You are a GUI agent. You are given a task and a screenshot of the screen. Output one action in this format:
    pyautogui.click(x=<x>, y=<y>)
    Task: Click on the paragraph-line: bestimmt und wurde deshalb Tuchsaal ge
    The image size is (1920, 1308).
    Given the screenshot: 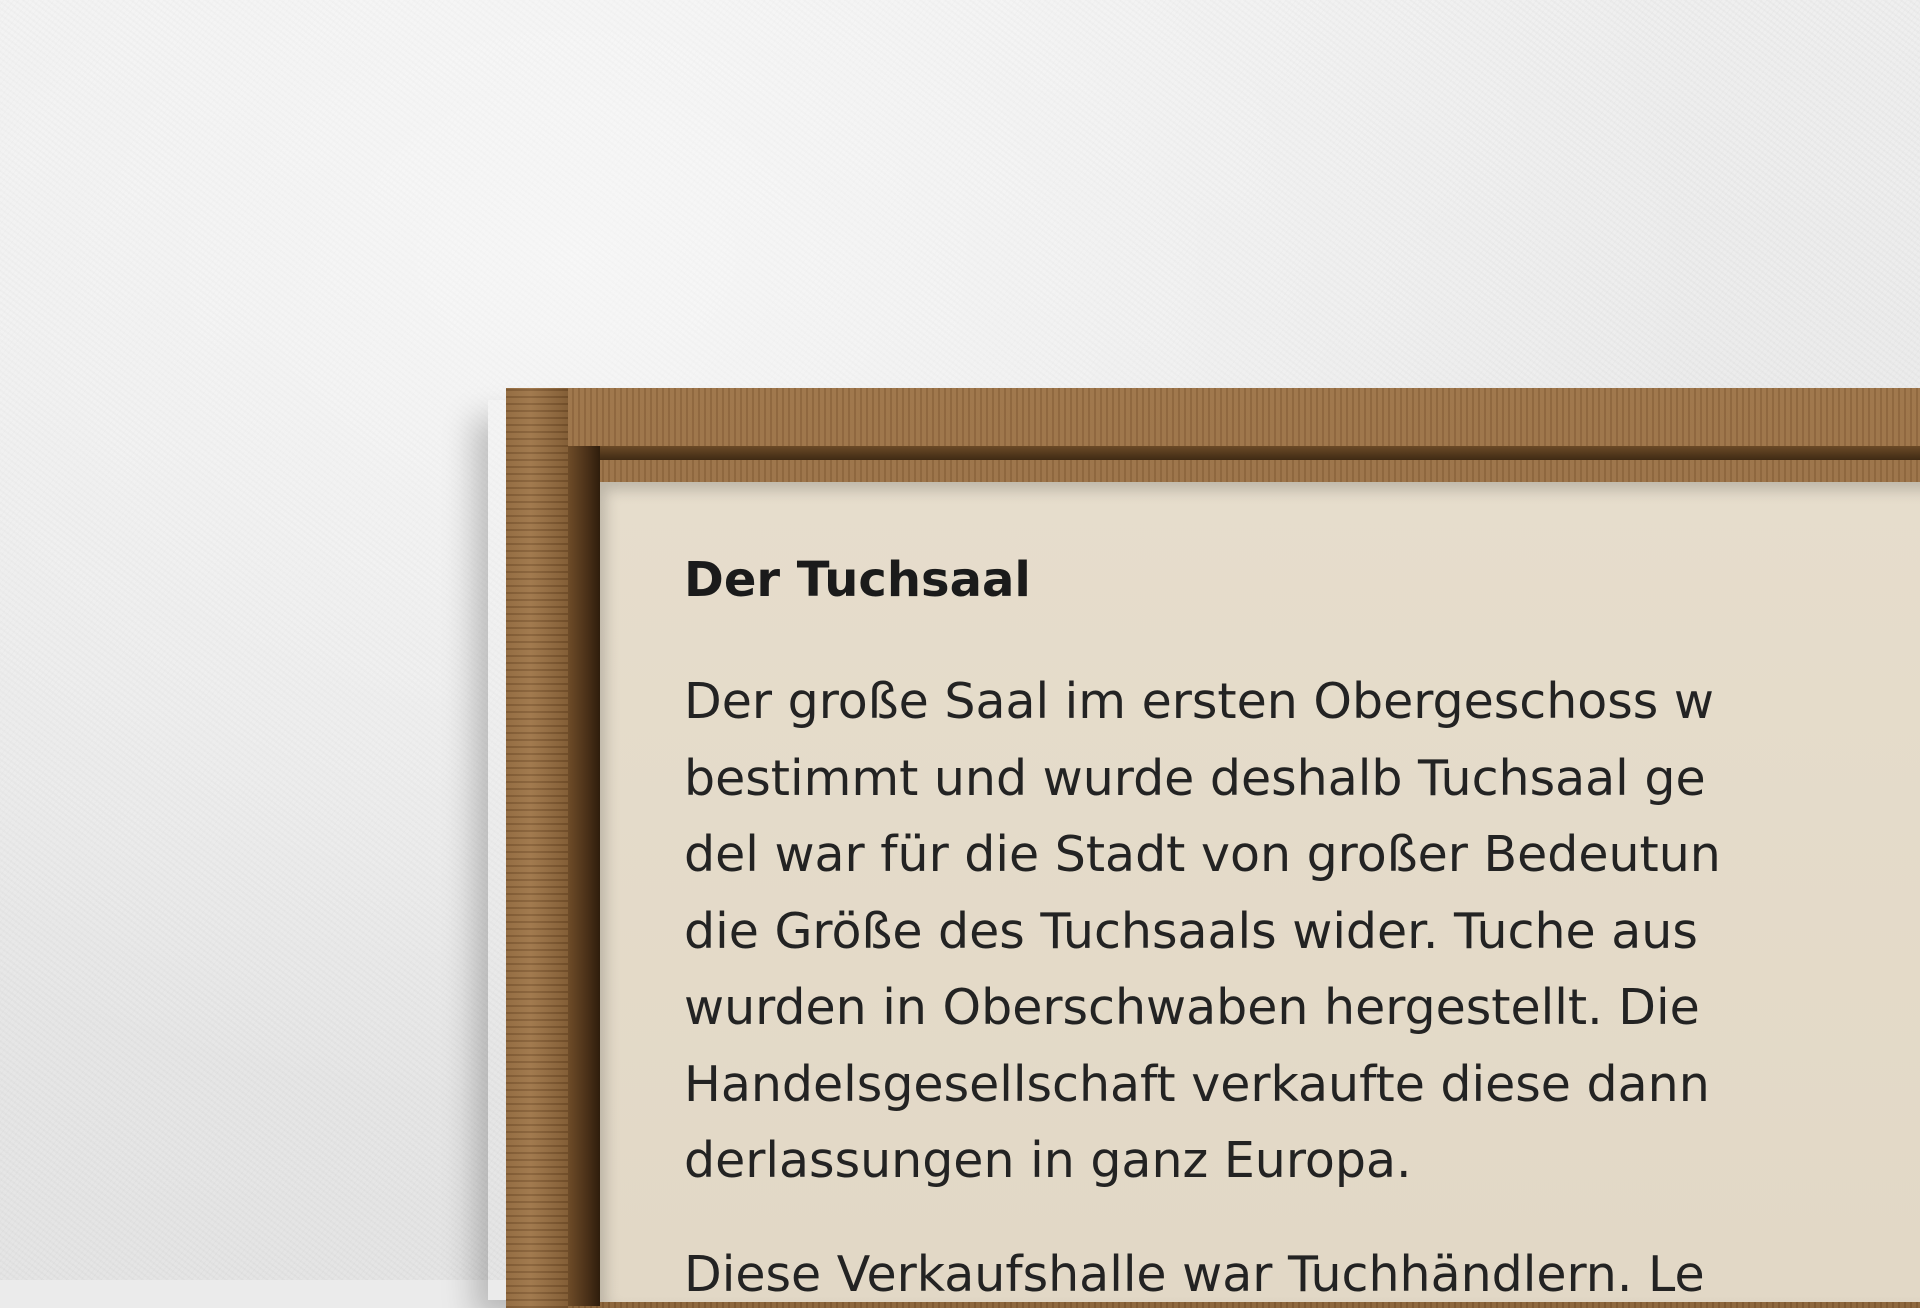 What is the action you would take?
    pyautogui.click(x=1195, y=778)
    